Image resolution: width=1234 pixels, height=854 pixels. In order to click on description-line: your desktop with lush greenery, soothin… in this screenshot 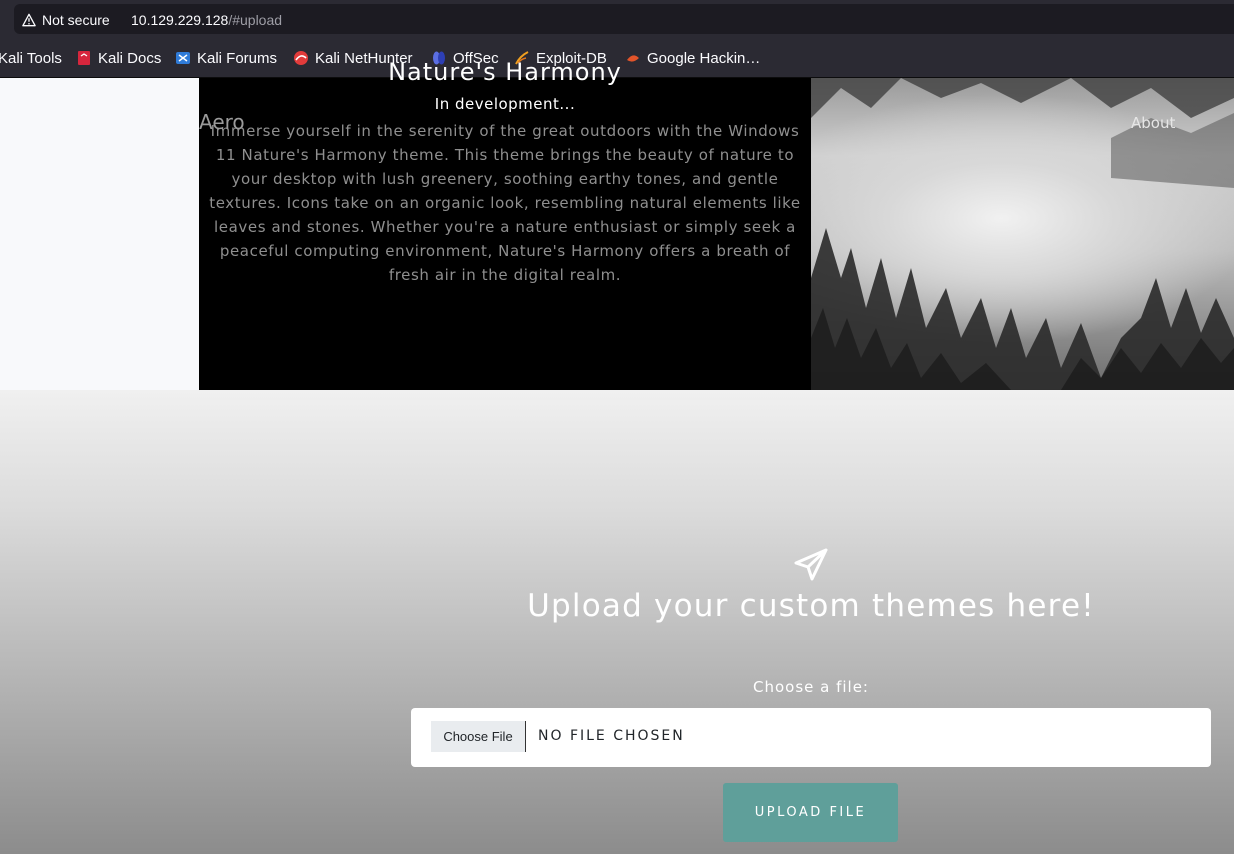, I will do `click(505, 179)`.